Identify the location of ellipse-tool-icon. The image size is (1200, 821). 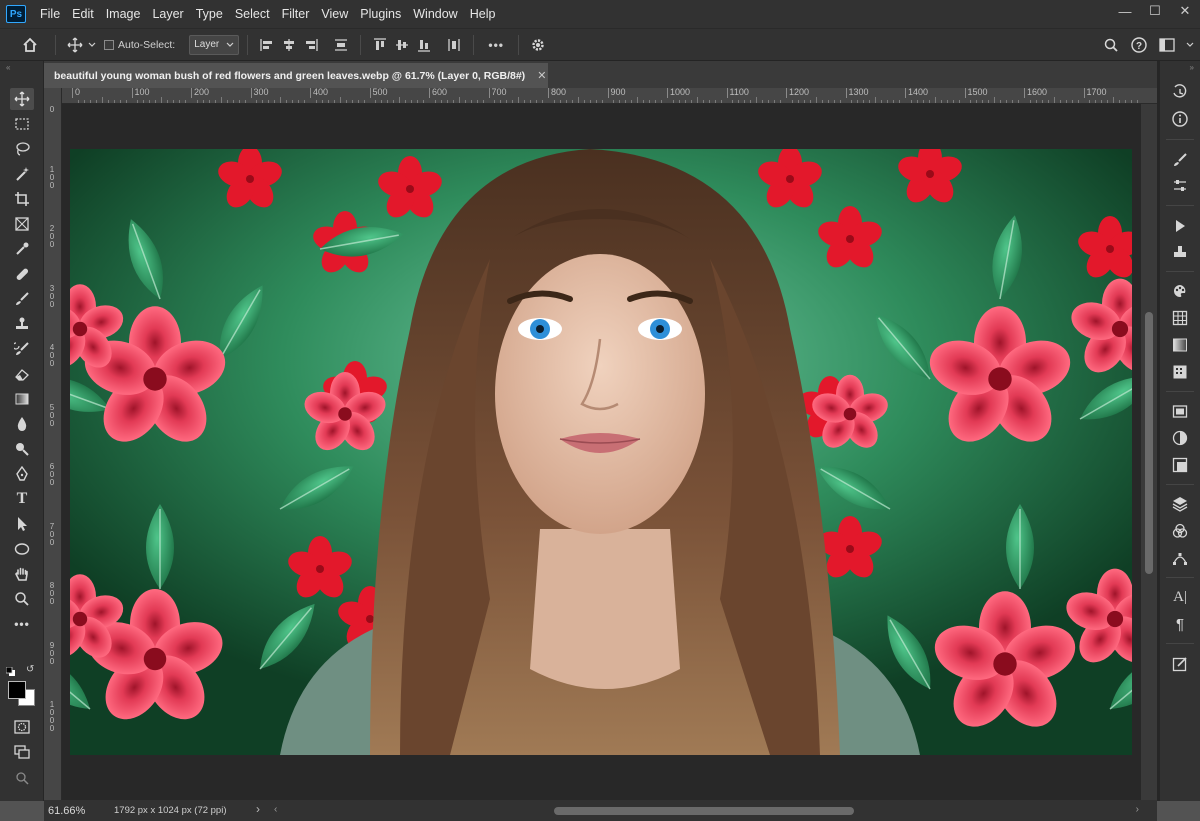
(22, 549).